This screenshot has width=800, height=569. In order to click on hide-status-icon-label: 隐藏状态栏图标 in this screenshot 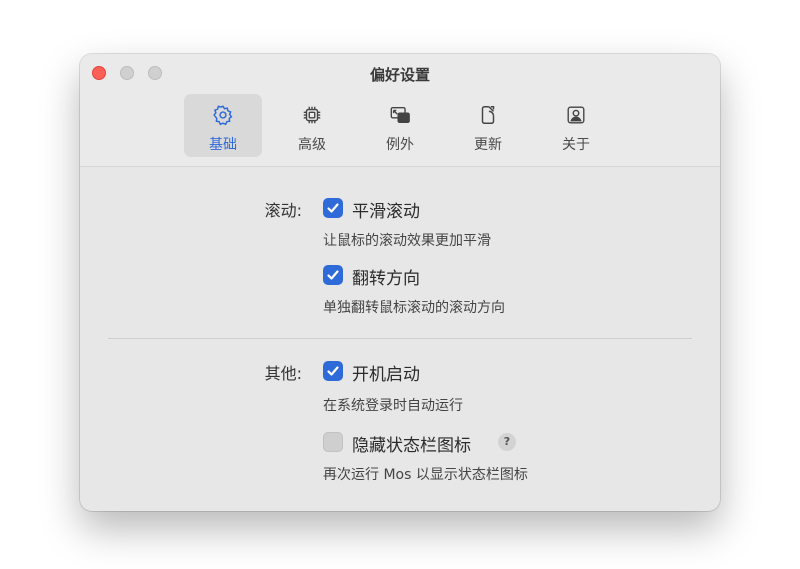, I will do `click(411, 443)`.